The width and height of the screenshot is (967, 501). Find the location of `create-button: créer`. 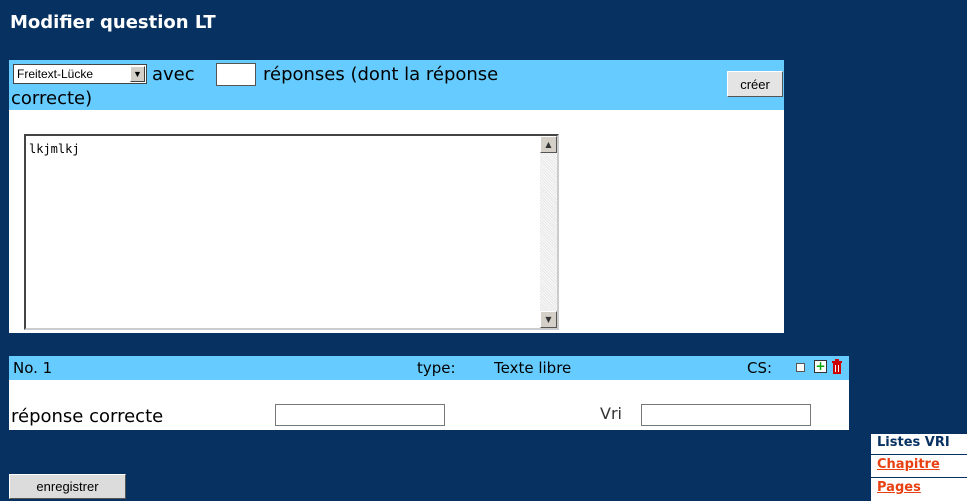

create-button: créer is located at coordinates (755, 84).